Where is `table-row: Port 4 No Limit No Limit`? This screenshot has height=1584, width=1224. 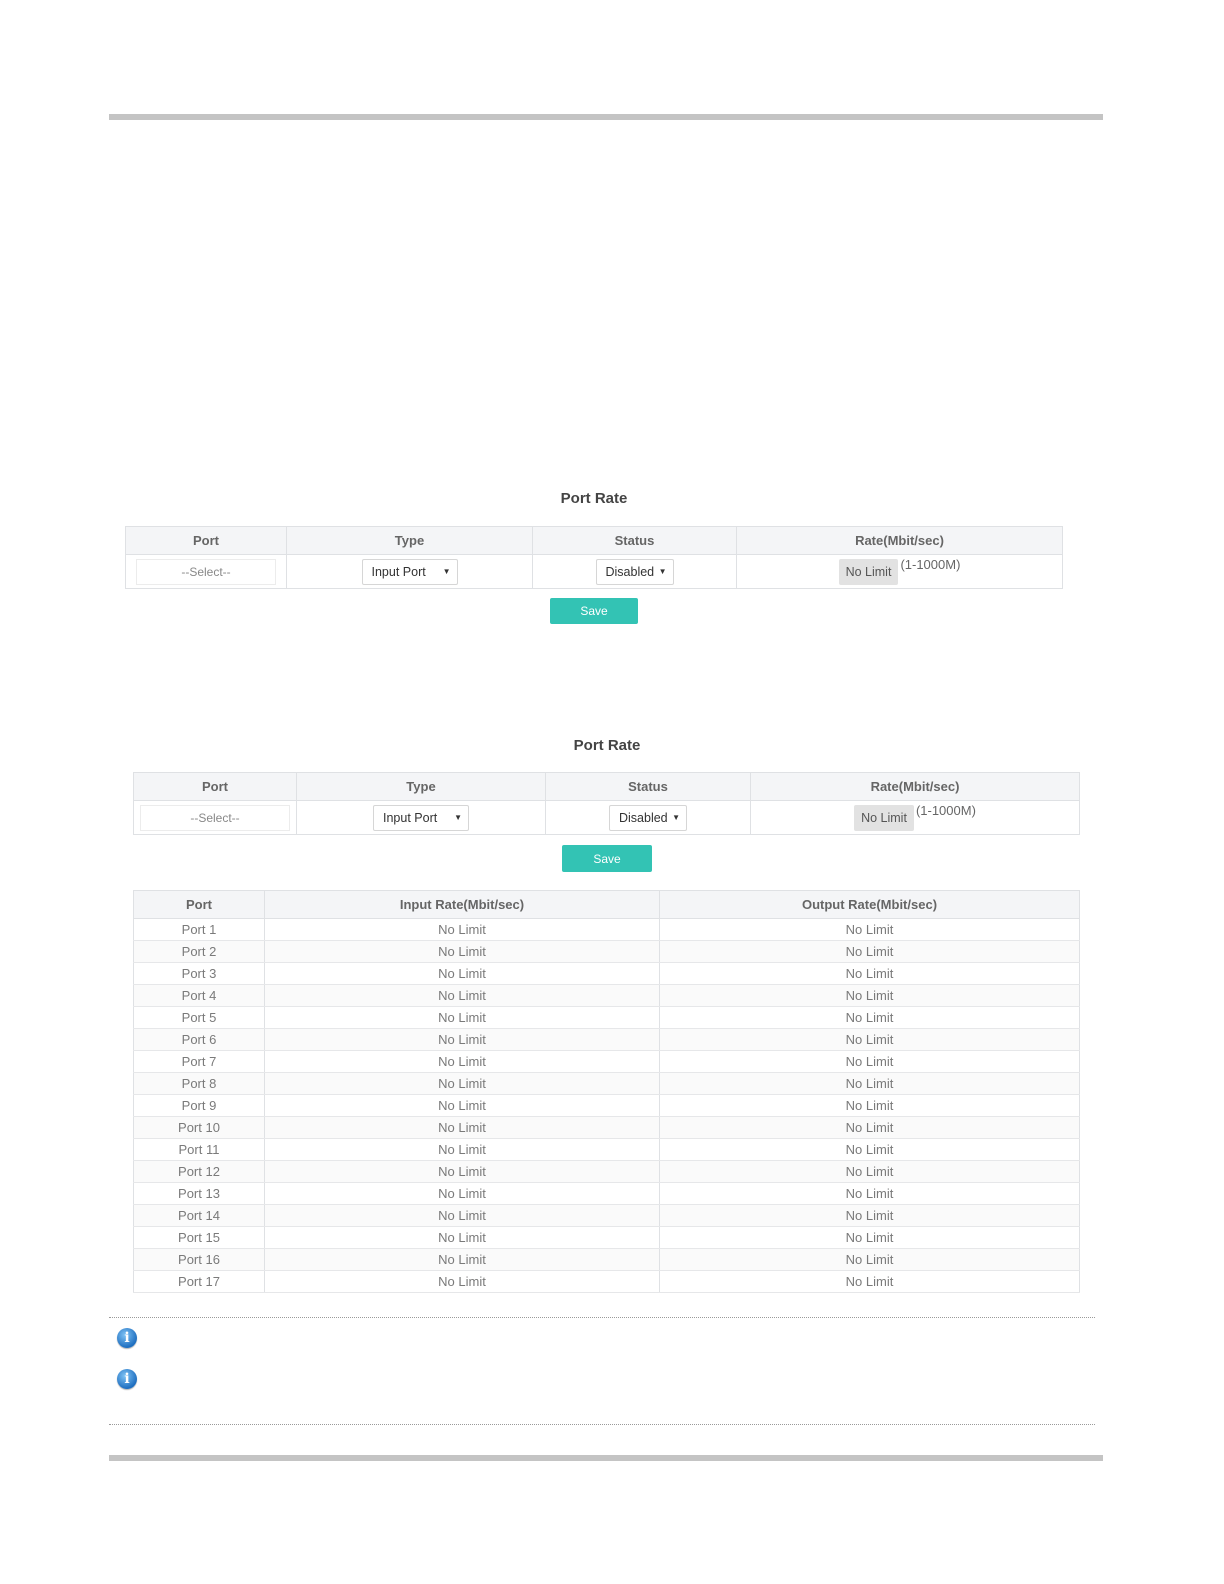 table-row: Port 4 No Limit No Limit is located at coordinates (606, 995).